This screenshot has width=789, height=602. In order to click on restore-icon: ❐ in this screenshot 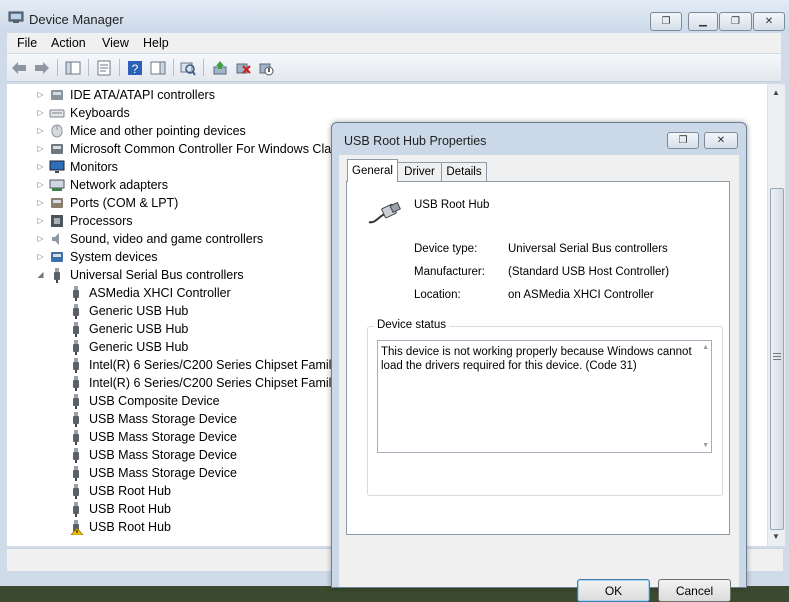, I will do `click(666, 21)`.